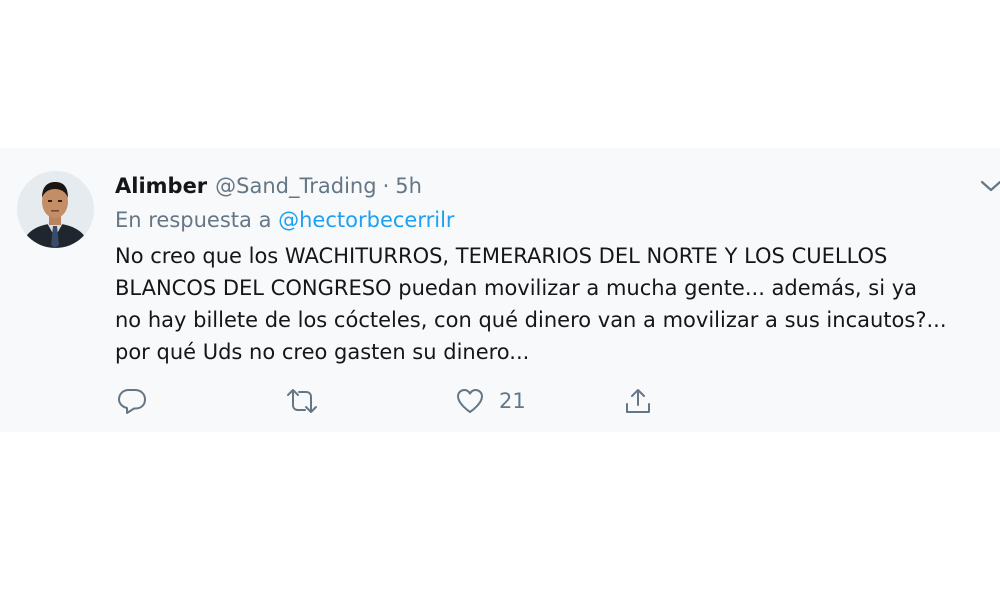 This screenshot has height=590, width=1000. I want to click on reply-prefix: En respuesta a, so click(193, 220).